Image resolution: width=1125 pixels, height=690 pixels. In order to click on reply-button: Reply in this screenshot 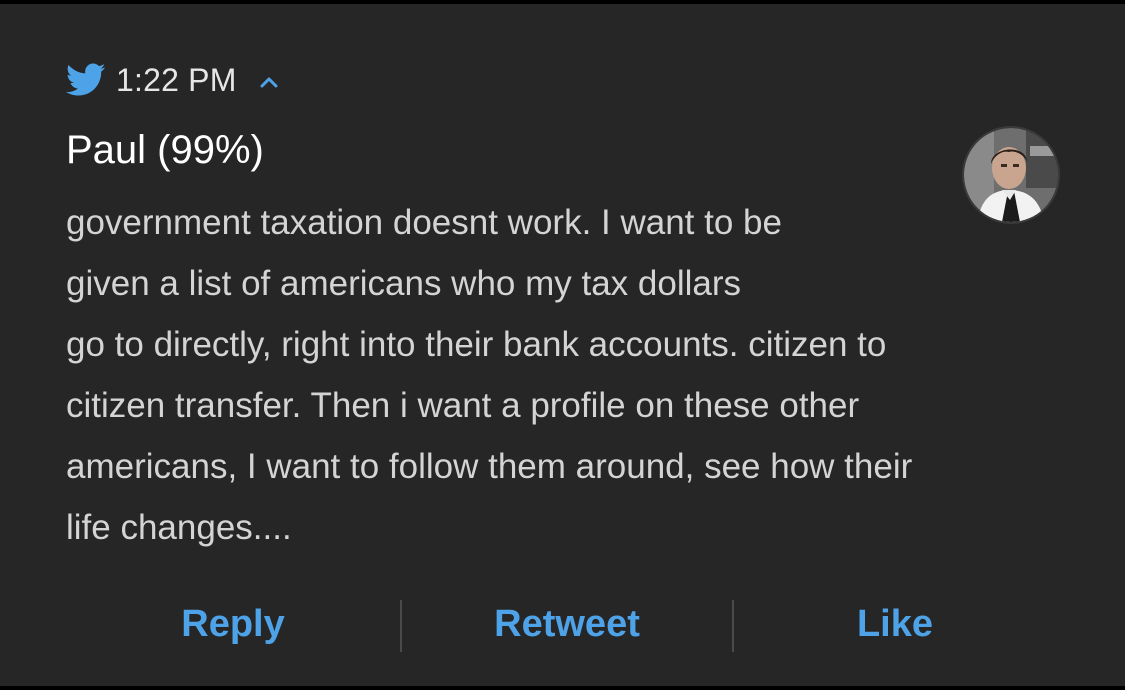, I will do `click(233, 624)`.